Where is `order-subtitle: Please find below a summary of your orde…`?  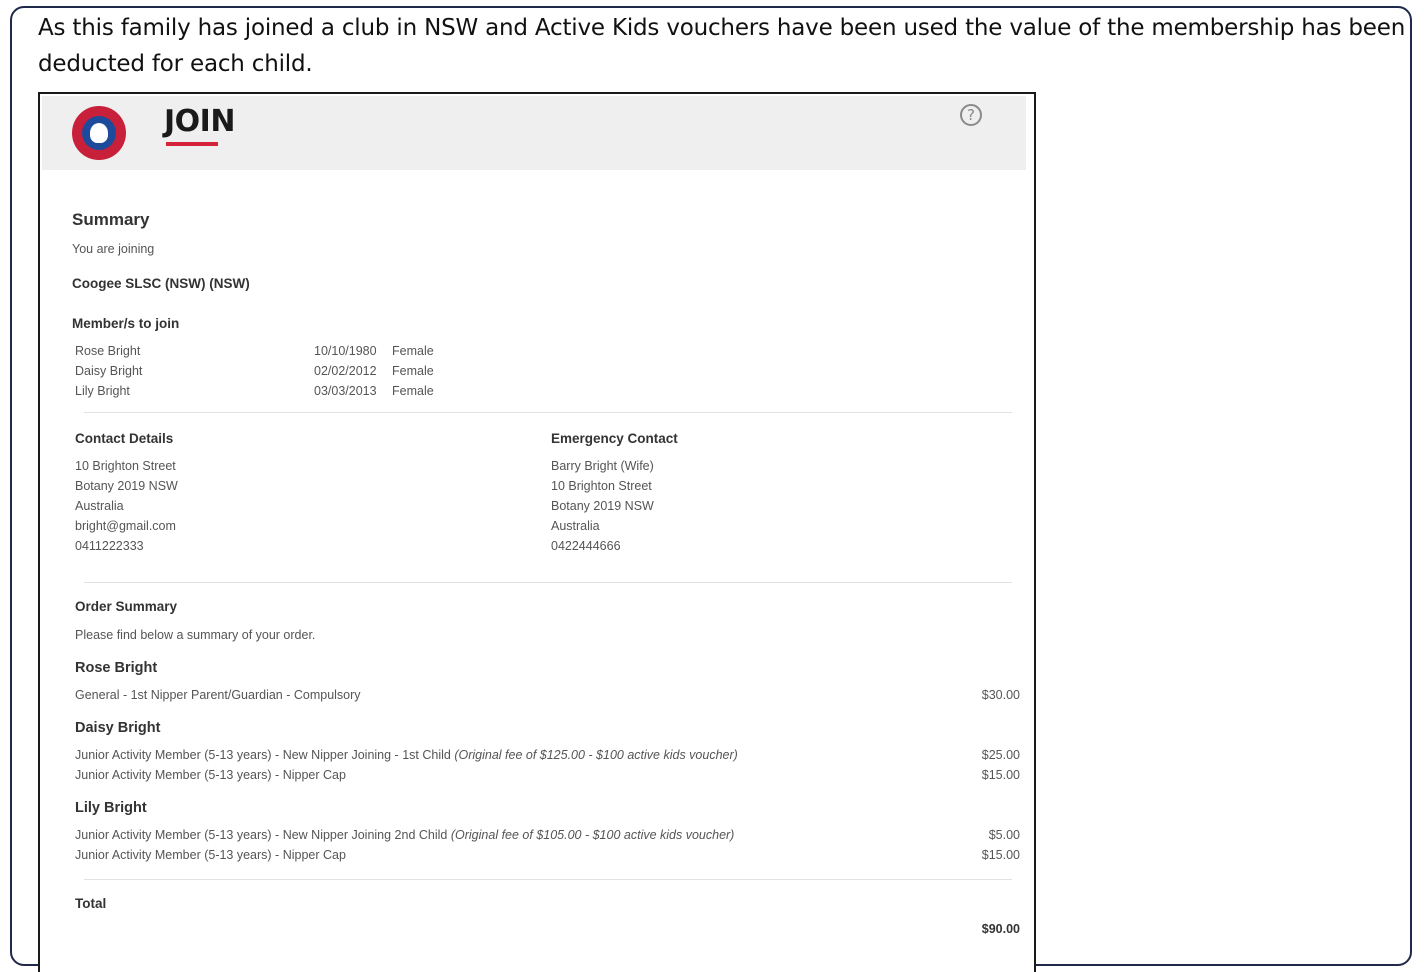 order-subtitle: Please find below a summary of your orde… is located at coordinates (195, 635).